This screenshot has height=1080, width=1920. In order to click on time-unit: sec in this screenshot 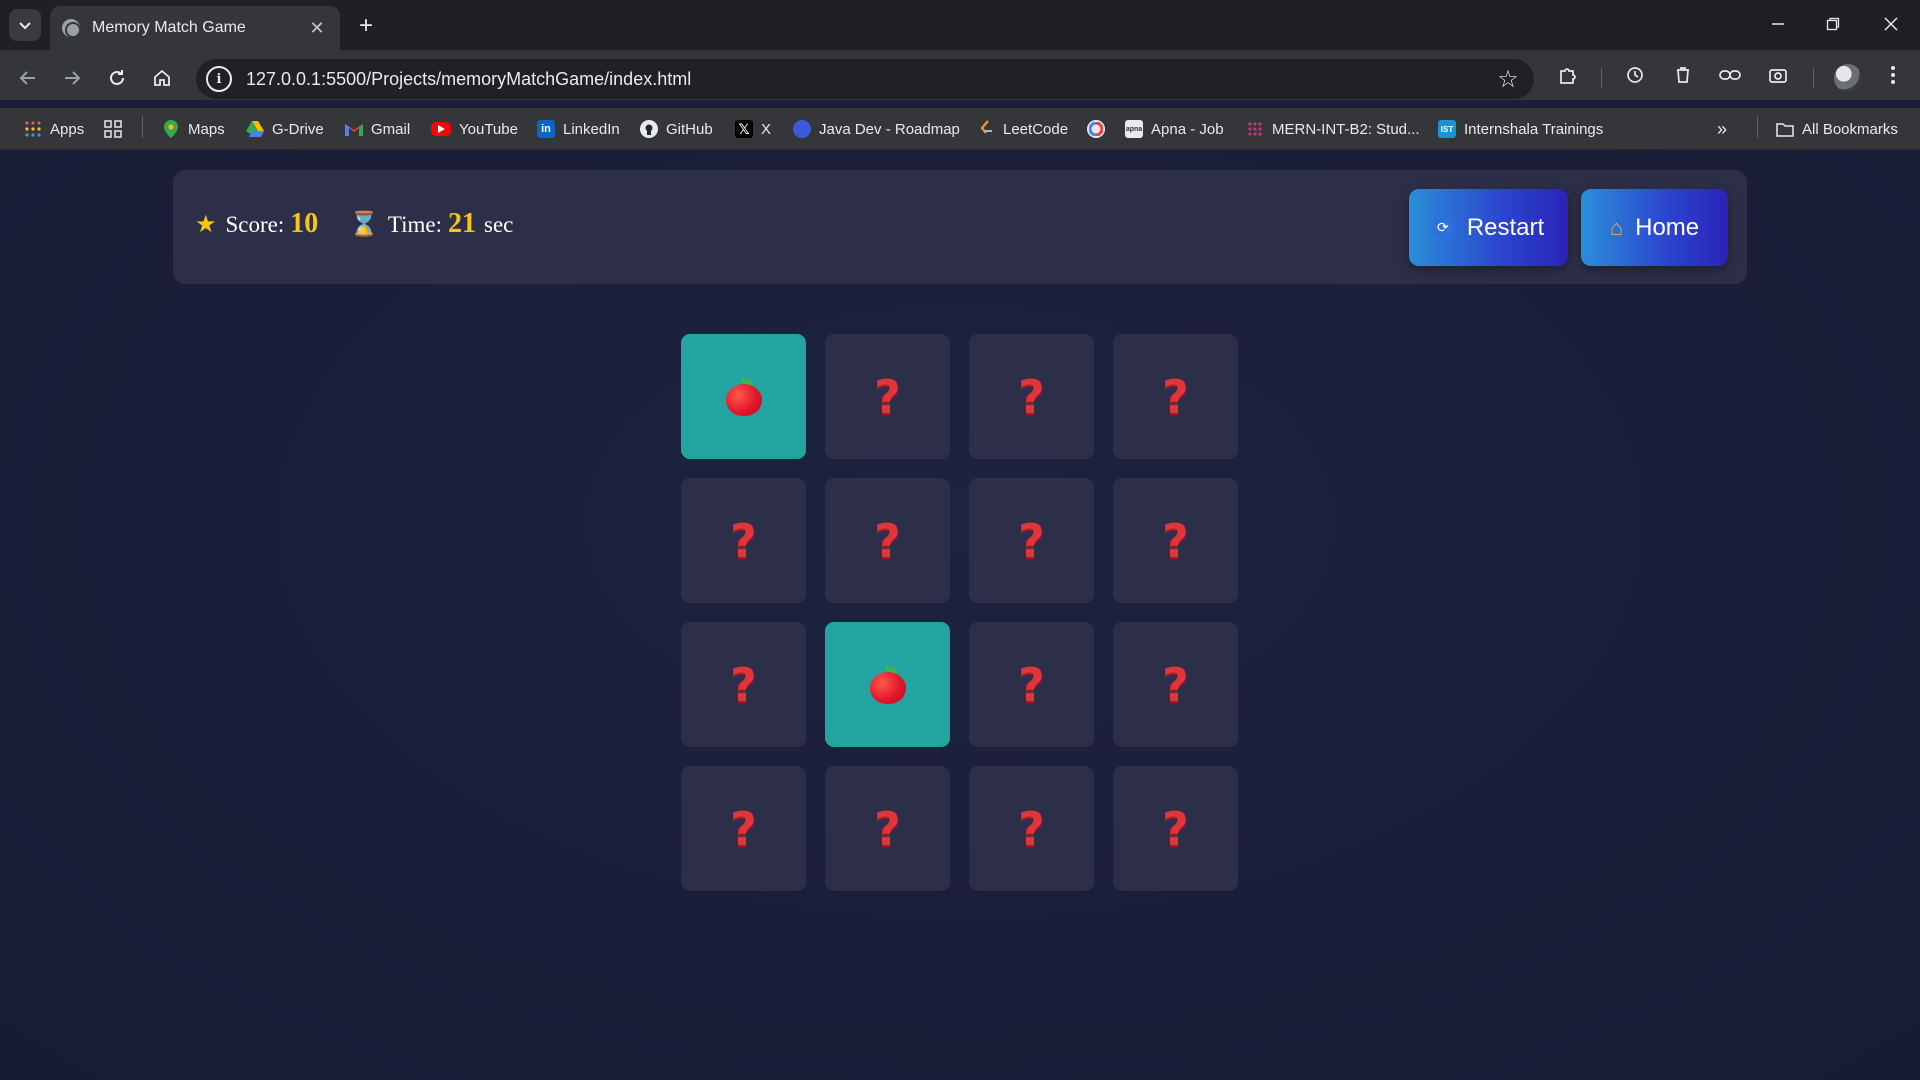, I will do `click(499, 224)`.